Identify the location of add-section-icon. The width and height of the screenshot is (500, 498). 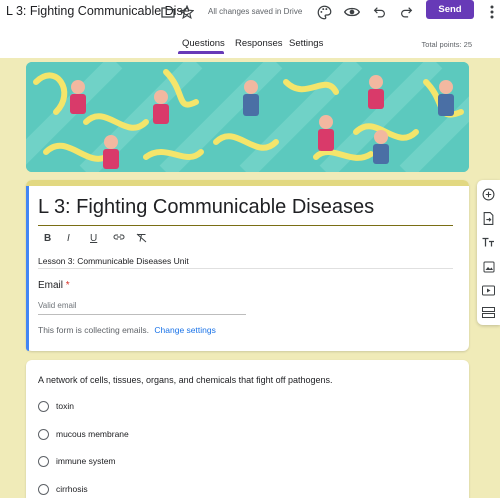
(488, 312).